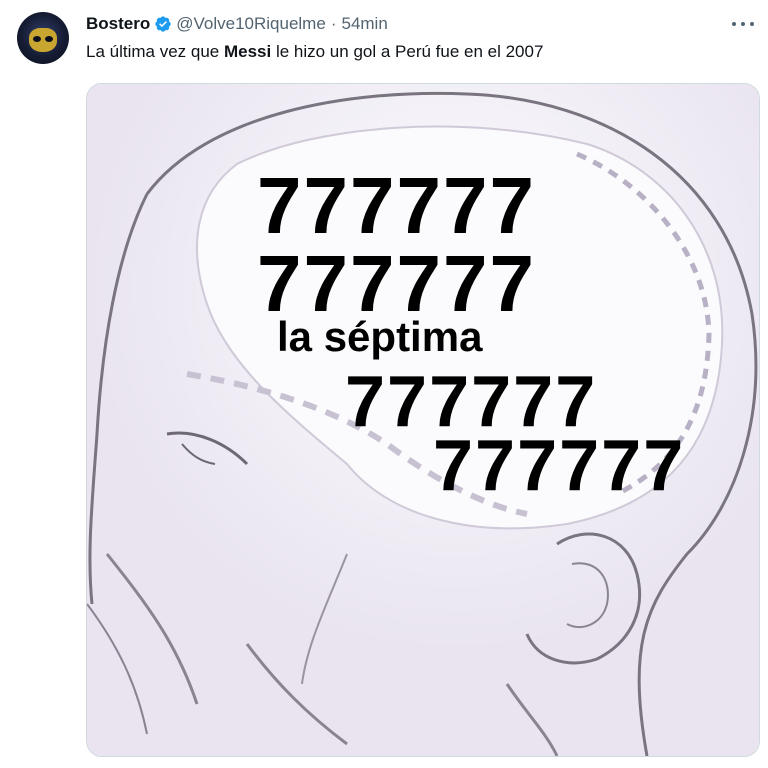  I want to click on meme-text-line-1: 777777, so click(396, 205).